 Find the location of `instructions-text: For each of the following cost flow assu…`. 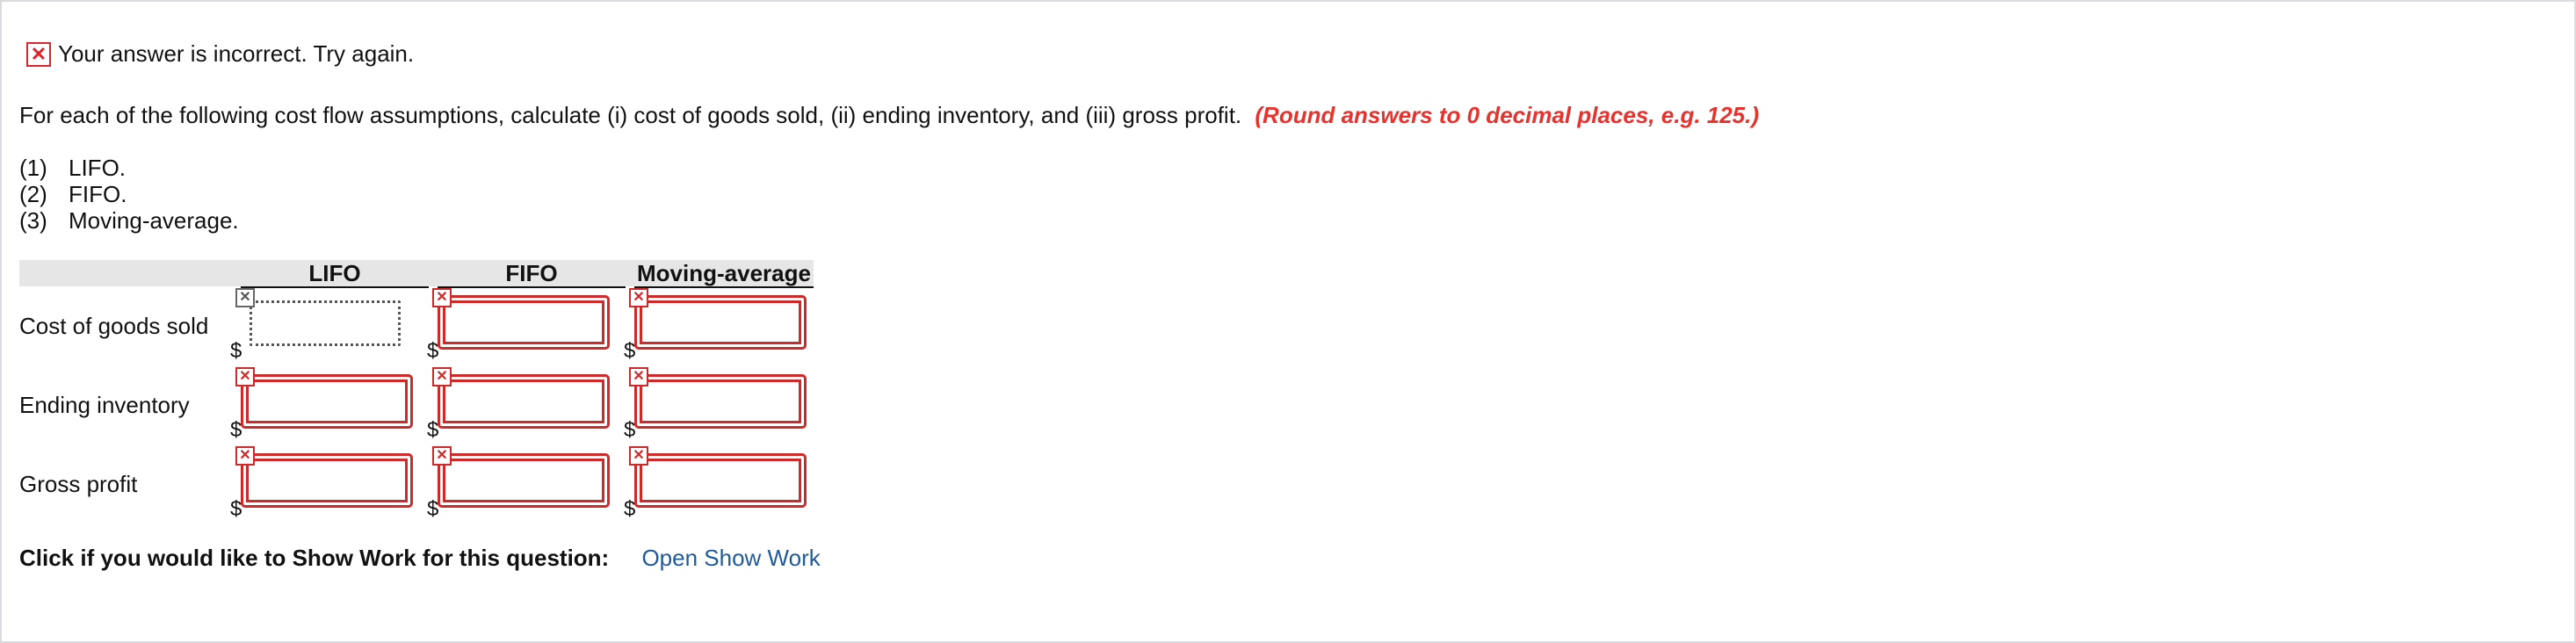

instructions-text: For each of the following cost flow assu… is located at coordinates (630, 115).